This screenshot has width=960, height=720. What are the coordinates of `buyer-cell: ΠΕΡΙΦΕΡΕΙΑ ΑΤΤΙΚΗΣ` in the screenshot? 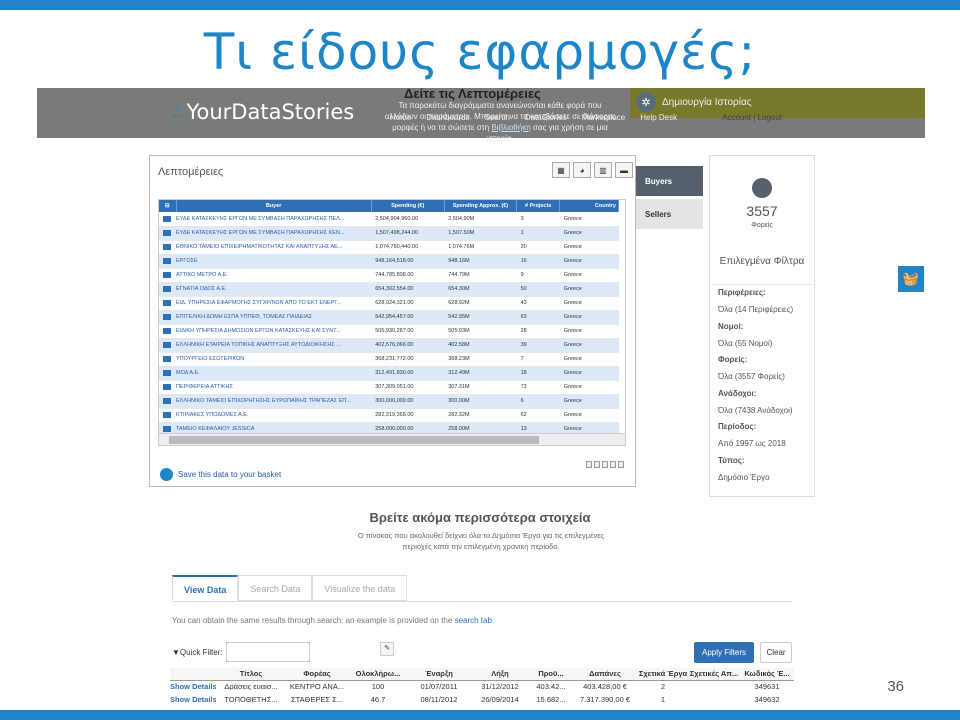 It's located at (274, 387).